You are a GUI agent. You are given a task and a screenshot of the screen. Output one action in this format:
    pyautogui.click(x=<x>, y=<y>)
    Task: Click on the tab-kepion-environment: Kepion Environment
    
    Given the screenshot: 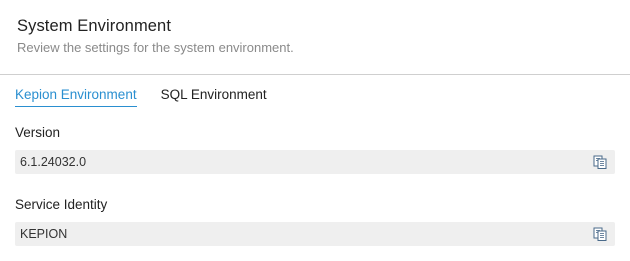 What is the action you would take?
    pyautogui.click(x=76, y=96)
    